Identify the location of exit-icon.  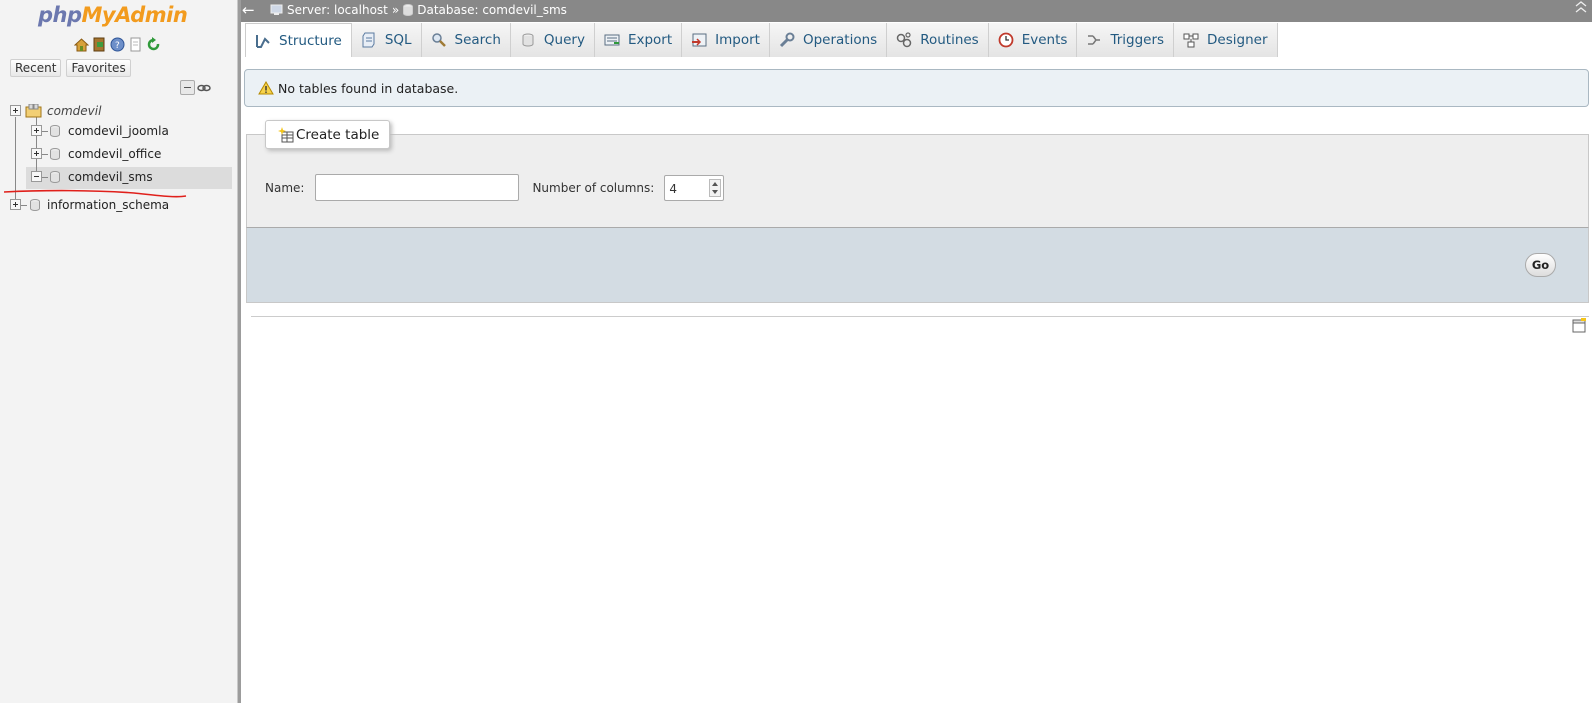
(99, 44).